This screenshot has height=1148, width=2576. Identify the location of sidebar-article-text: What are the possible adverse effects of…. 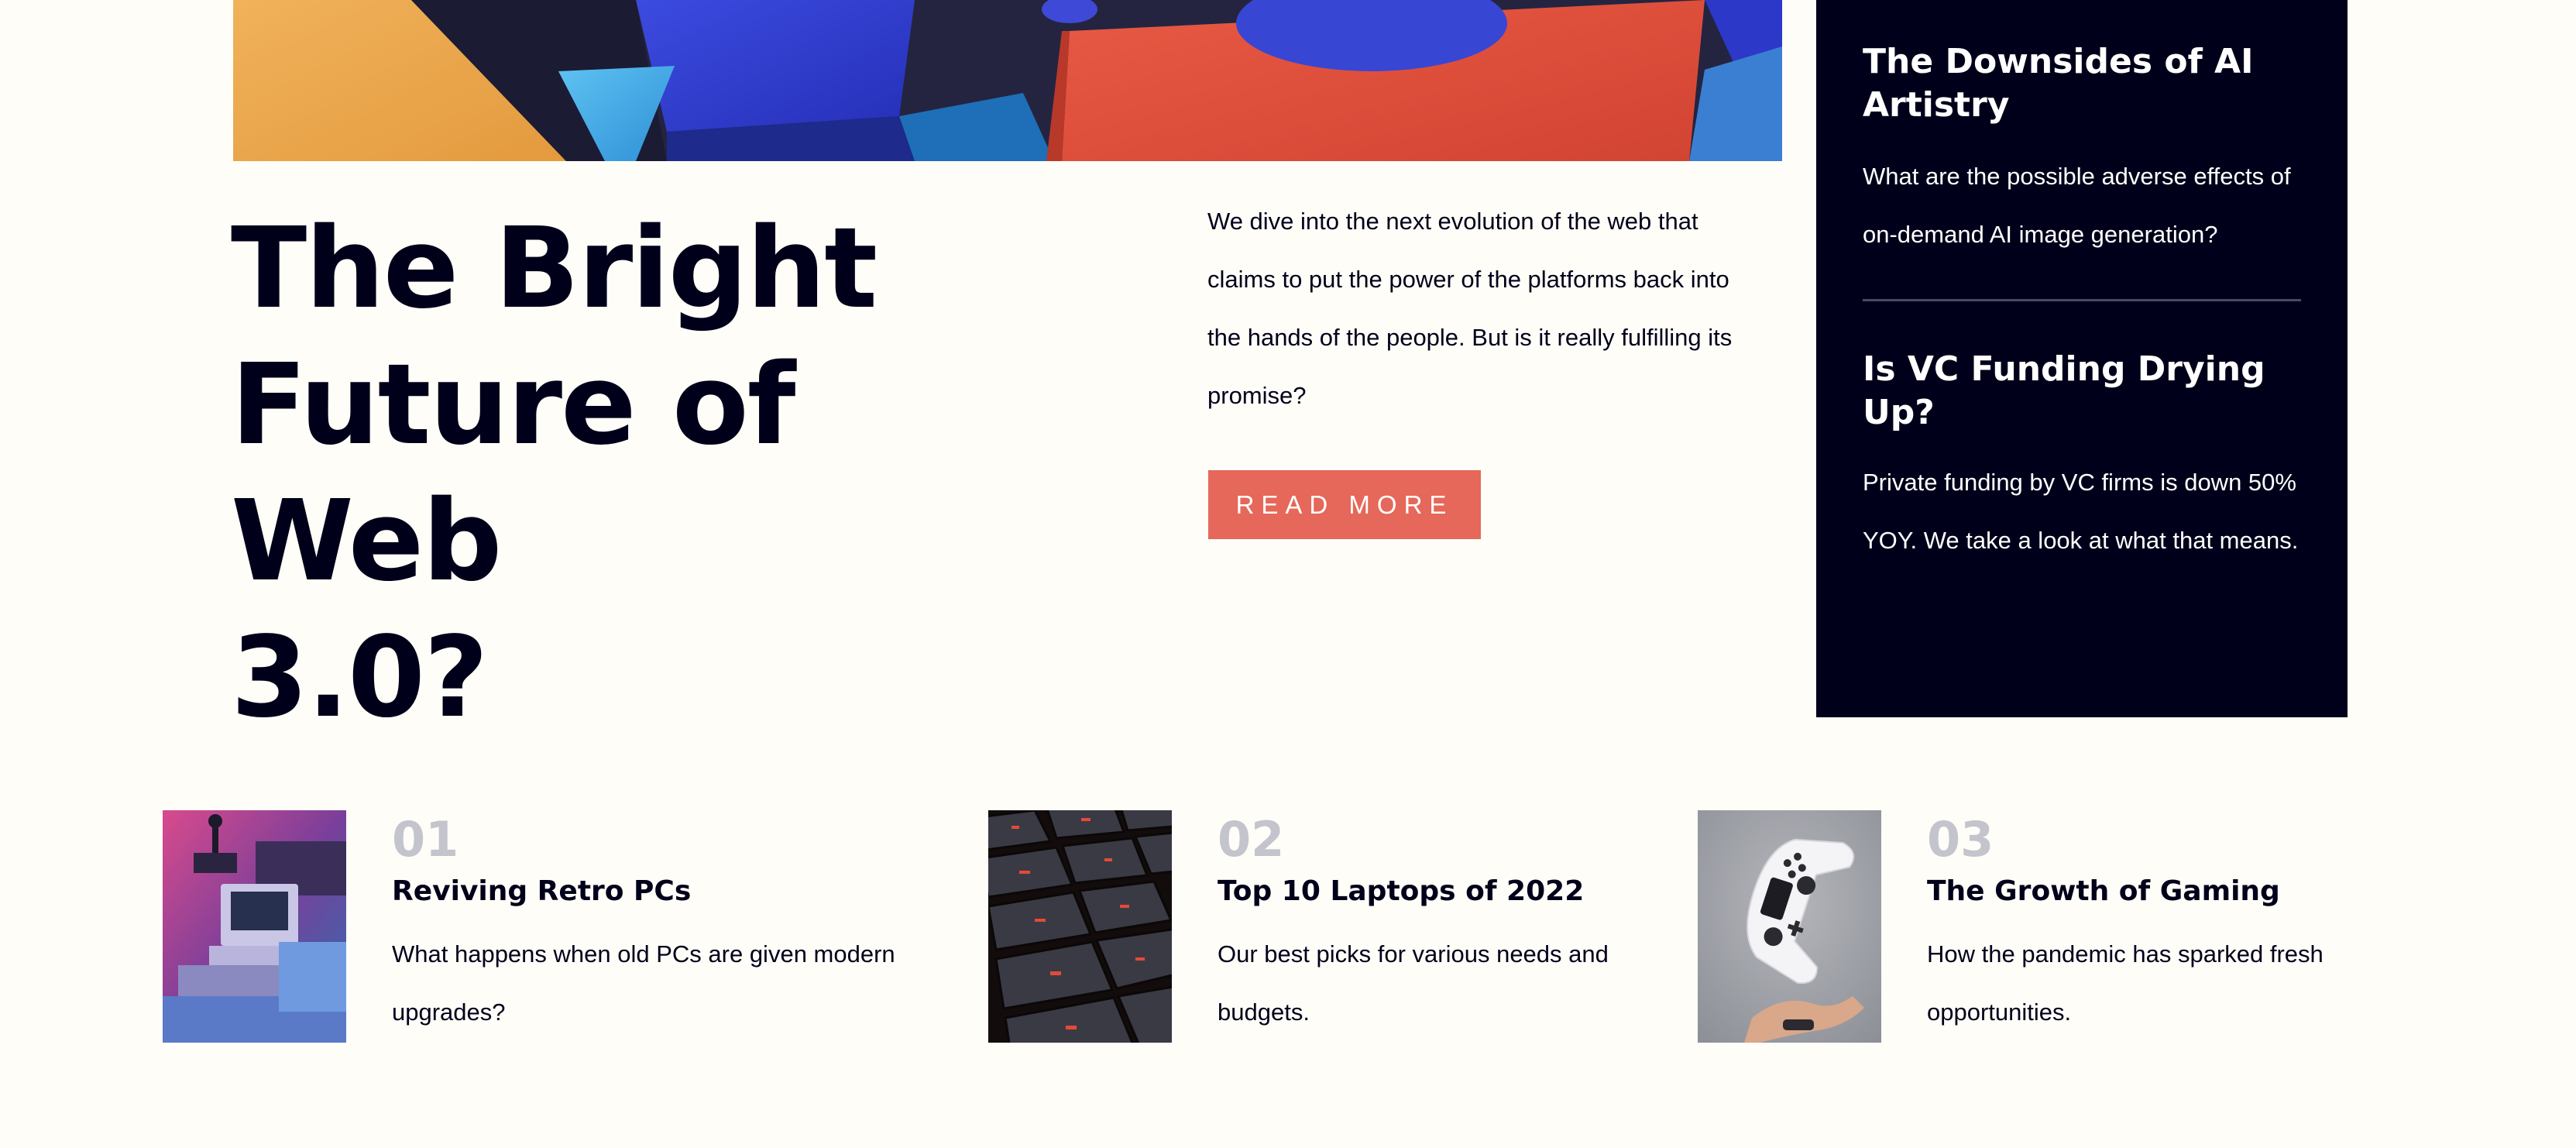
(2077, 205).